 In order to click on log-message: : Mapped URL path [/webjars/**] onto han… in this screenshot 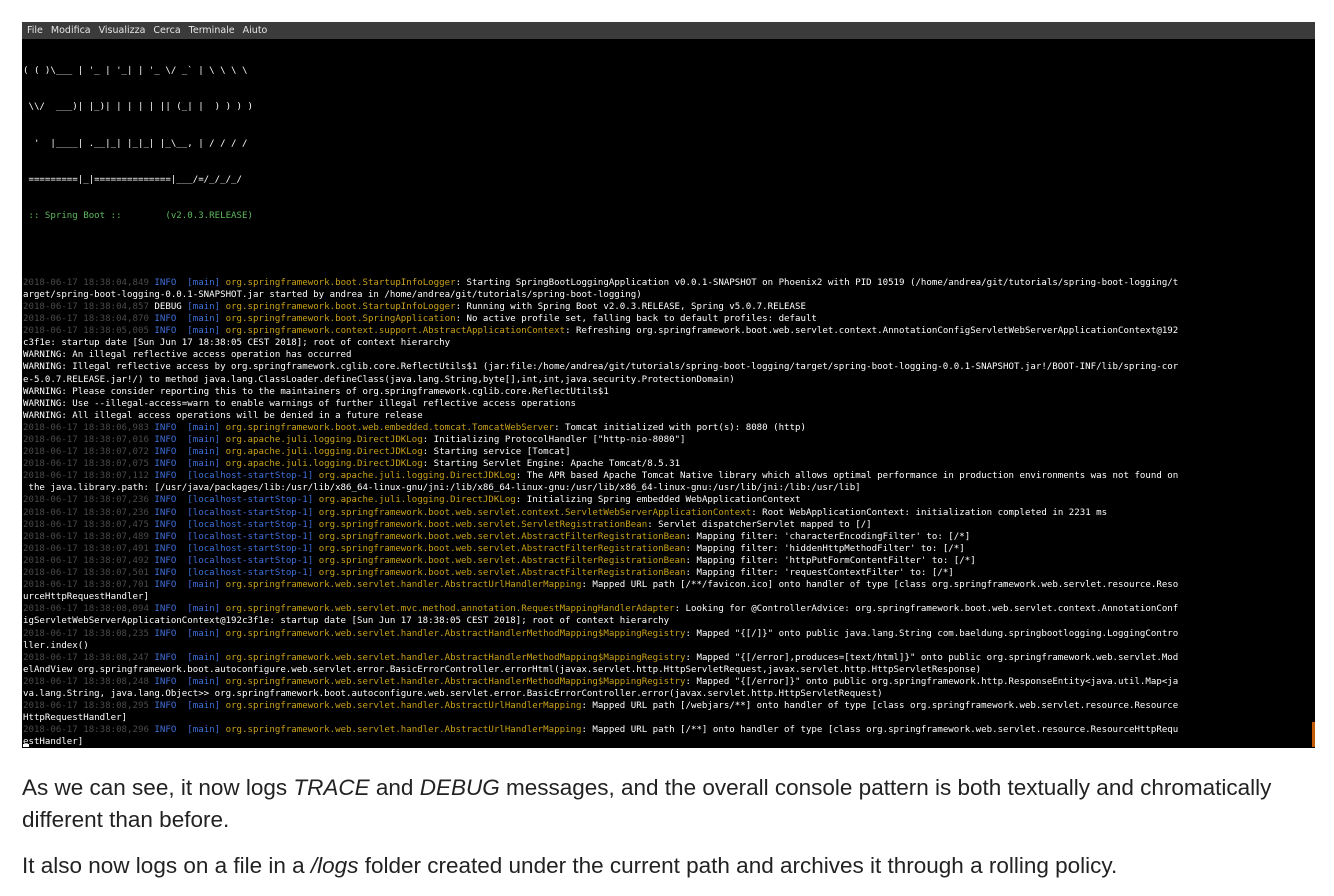, I will do `click(880, 706)`.